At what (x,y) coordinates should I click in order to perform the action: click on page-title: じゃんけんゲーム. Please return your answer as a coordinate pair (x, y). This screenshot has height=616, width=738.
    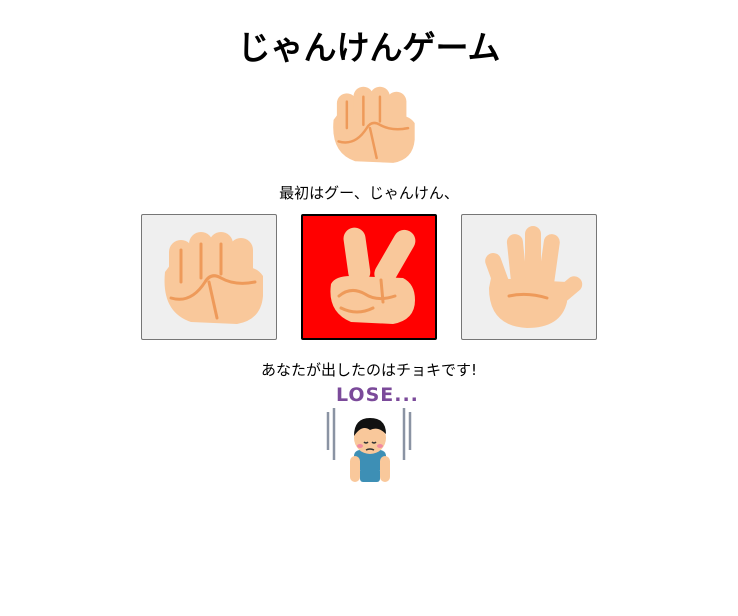
    Looking at the image, I should click on (369, 47).